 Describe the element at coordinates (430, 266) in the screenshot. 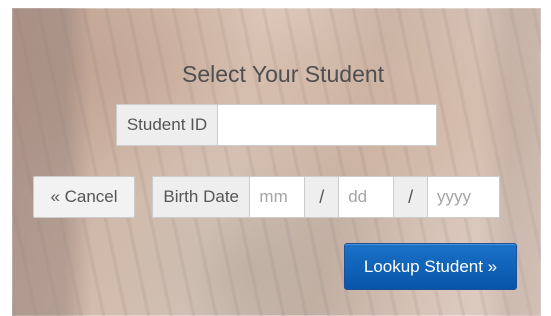

I see `lookup-student-button: Lookup Student »` at that location.